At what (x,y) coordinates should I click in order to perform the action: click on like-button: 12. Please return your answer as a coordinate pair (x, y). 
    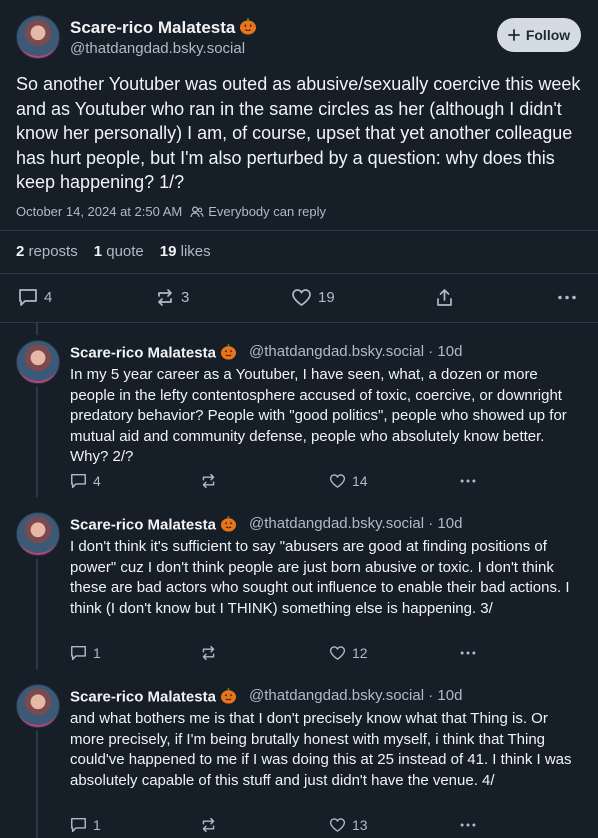
    Looking at the image, I should click on (348, 653).